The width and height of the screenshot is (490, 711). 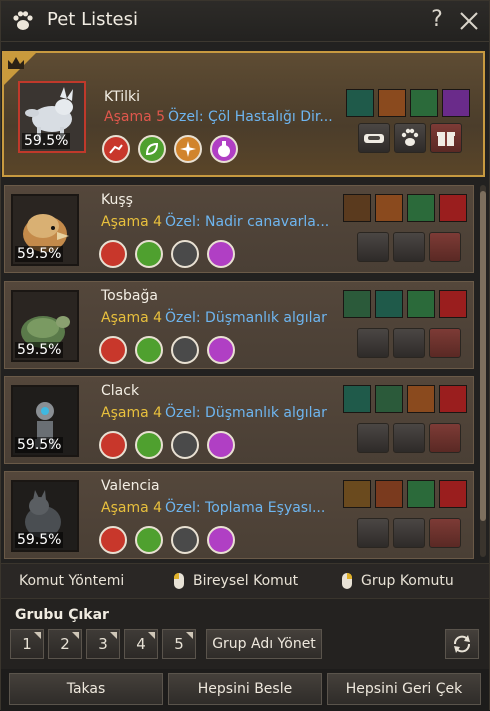 What do you see at coordinates (246, 318) in the screenshot?
I see `pet-special-skill: Özel: Düşmanlık algılar` at bounding box center [246, 318].